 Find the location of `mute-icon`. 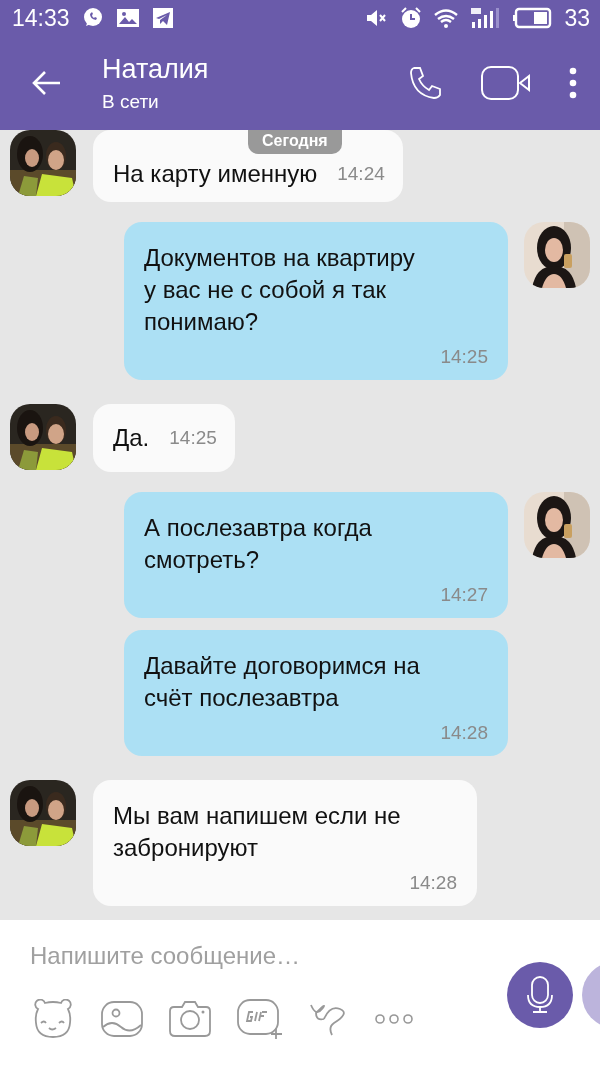

mute-icon is located at coordinates (377, 18).